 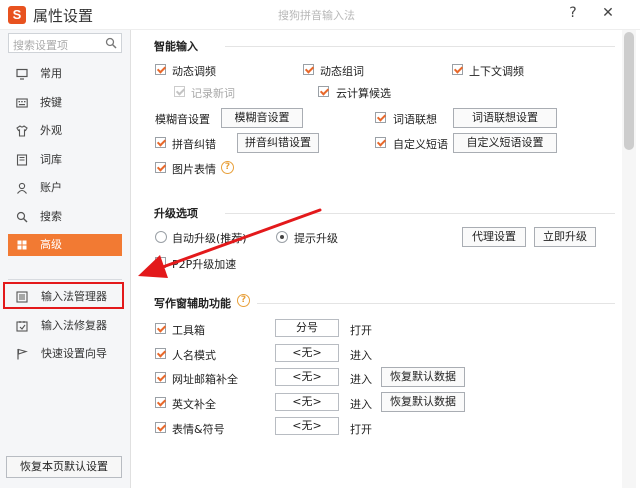 I want to click on settings-icon, so click(x=22, y=245).